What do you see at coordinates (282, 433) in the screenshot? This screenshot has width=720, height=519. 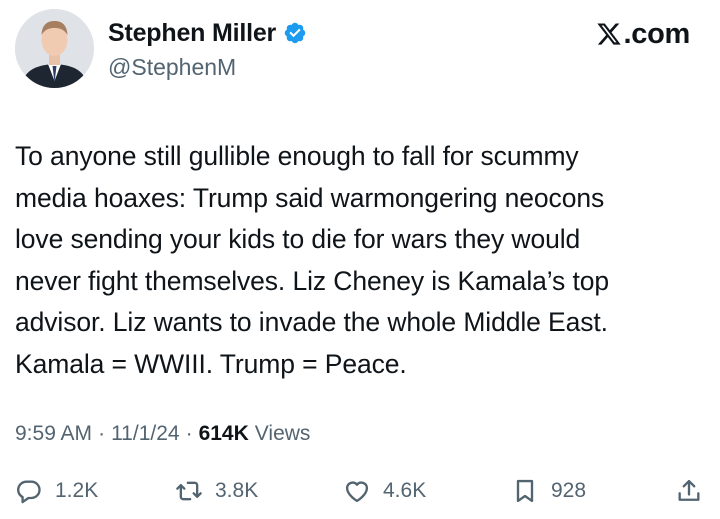 I see `views-label: Views` at bounding box center [282, 433].